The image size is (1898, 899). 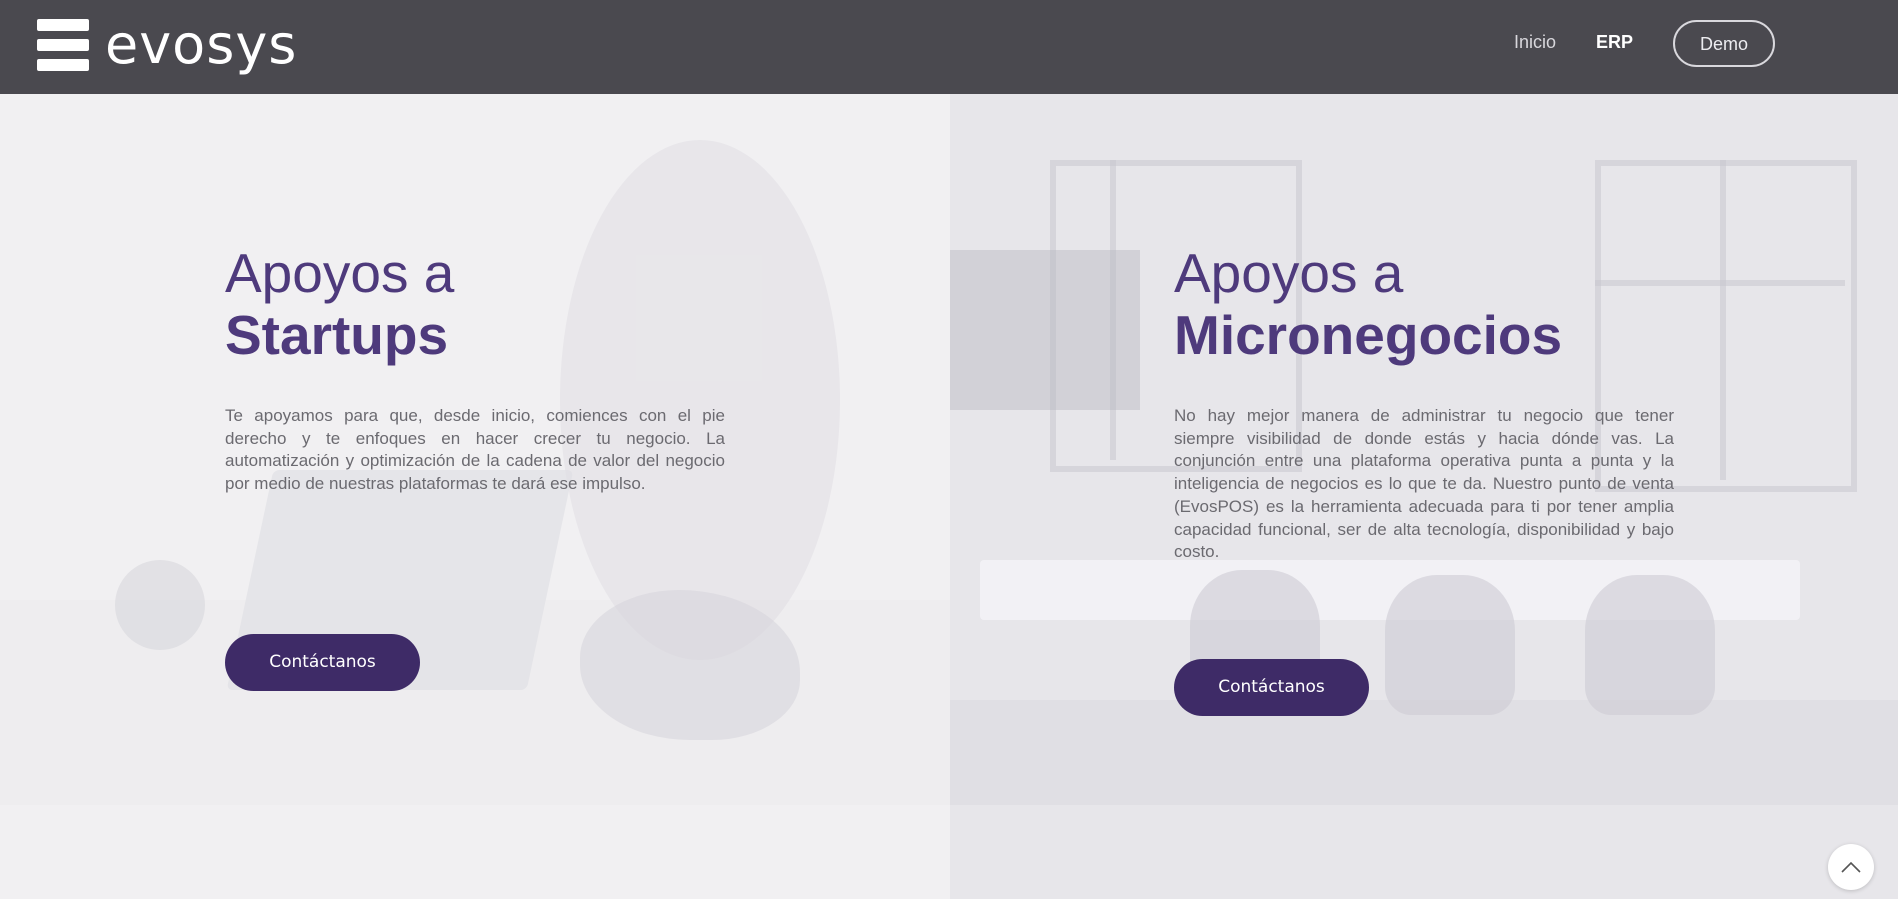 What do you see at coordinates (1724, 43) in the screenshot?
I see `demo-button: Demo` at bounding box center [1724, 43].